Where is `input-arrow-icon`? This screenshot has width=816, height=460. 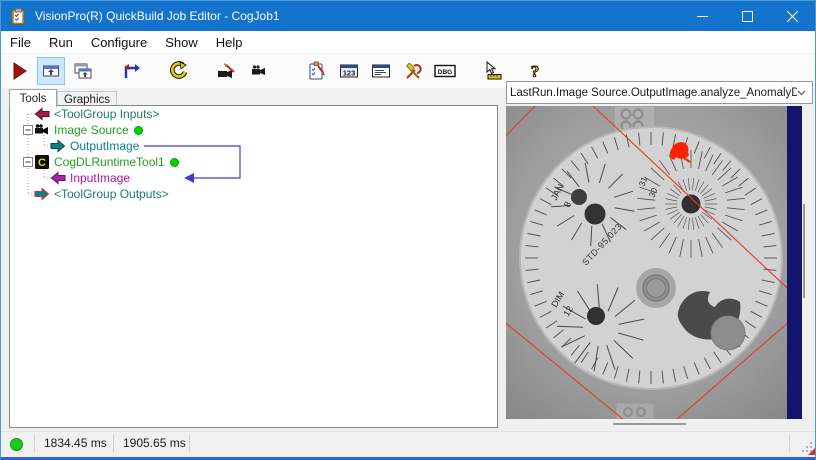
input-arrow-icon is located at coordinates (58, 178).